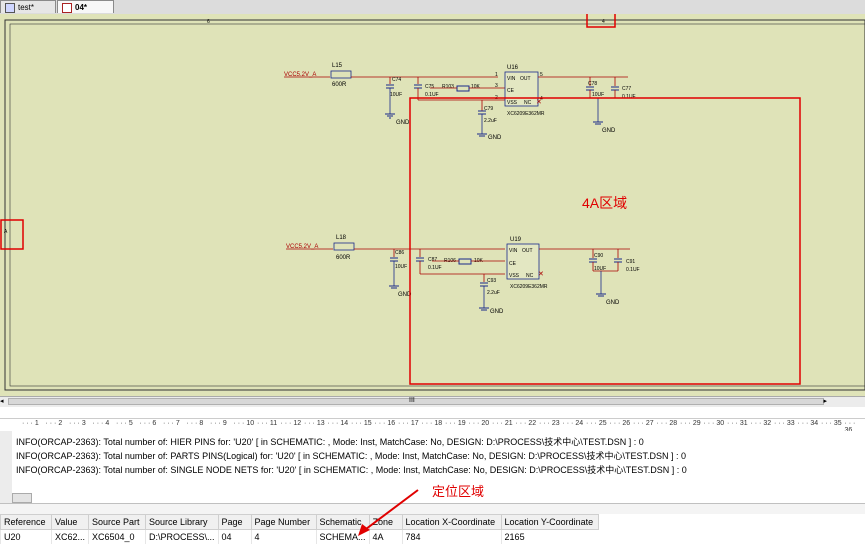 Image resolution: width=865 pixels, height=551 pixels. What do you see at coordinates (513, 264) in the screenshot?
I see `u19-pin-ce: CE` at bounding box center [513, 264].